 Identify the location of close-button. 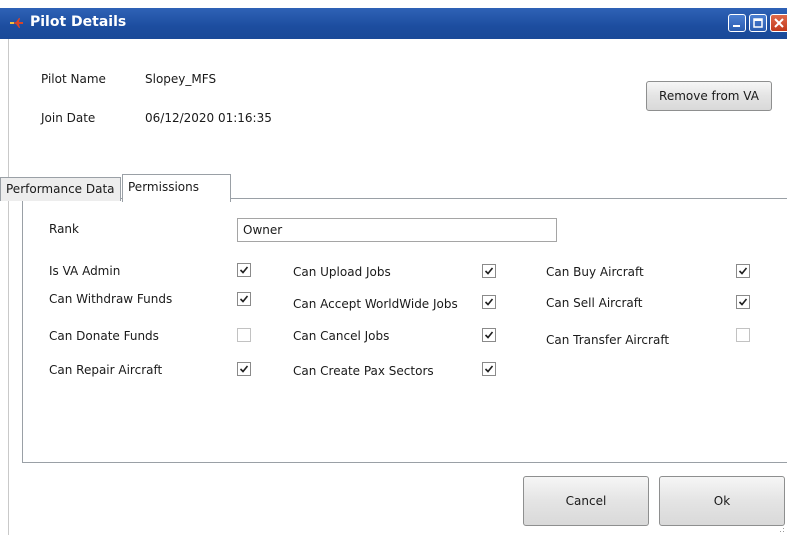
(778, 23).